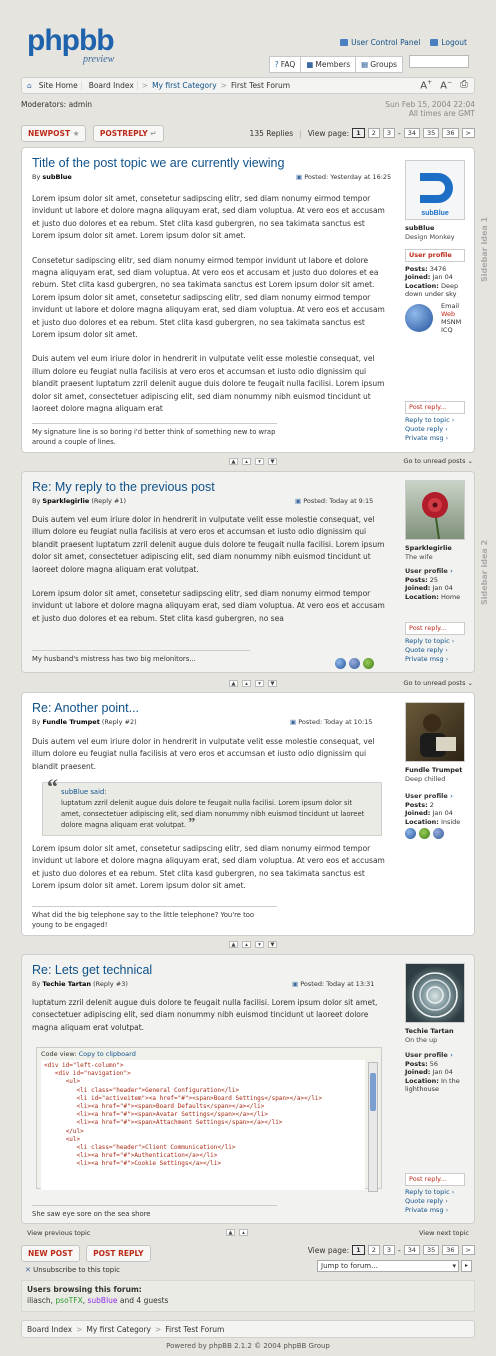 The width and height of the screenshot is (496, 1356). Describe the element at coordinates (68, 1300) in the screenshot. I see `user-link: psoTFX` at that location.